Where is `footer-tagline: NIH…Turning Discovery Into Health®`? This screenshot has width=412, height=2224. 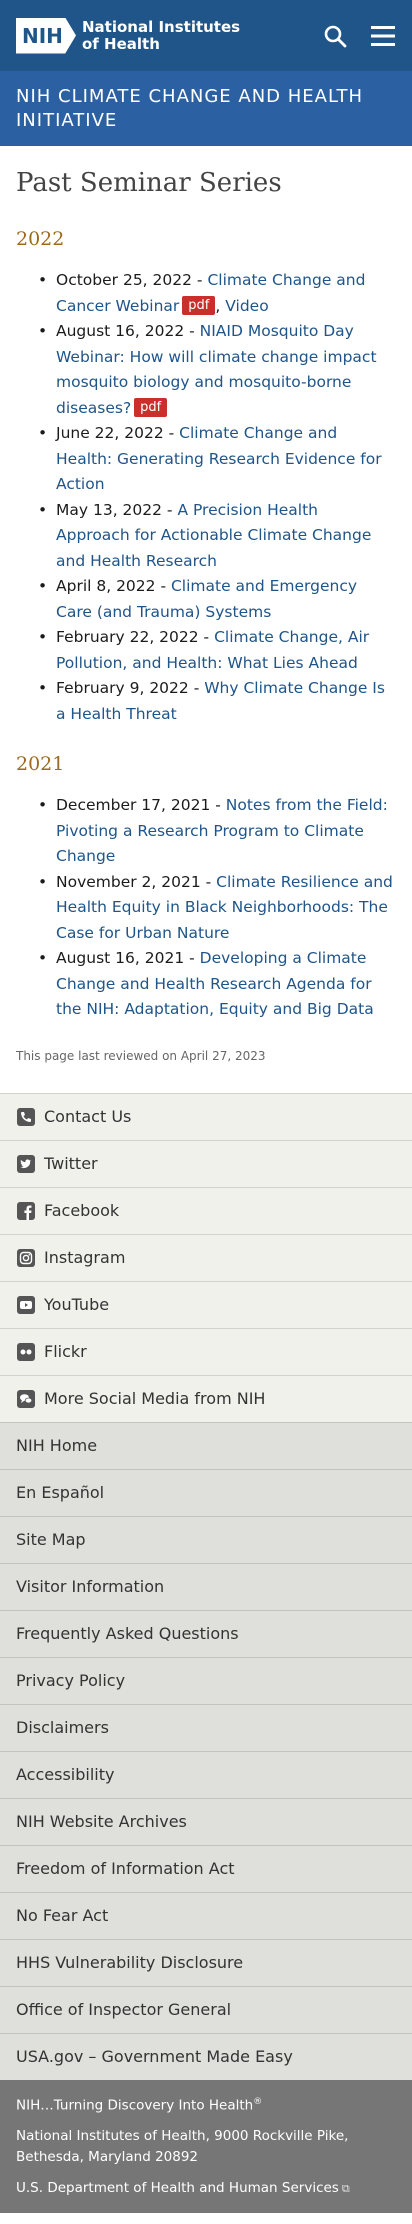
footer-tagline: NIH…Turning Discovery Into Health® is located at coordinates (206, 2104).